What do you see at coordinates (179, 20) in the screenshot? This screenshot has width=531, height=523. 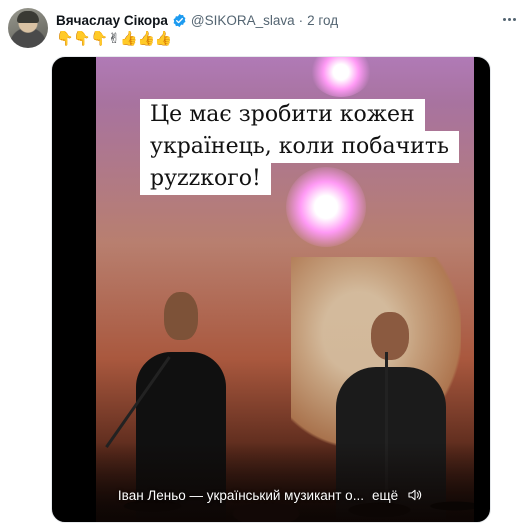 I see `verified-badge-icon` at bounding box center [179, 20].